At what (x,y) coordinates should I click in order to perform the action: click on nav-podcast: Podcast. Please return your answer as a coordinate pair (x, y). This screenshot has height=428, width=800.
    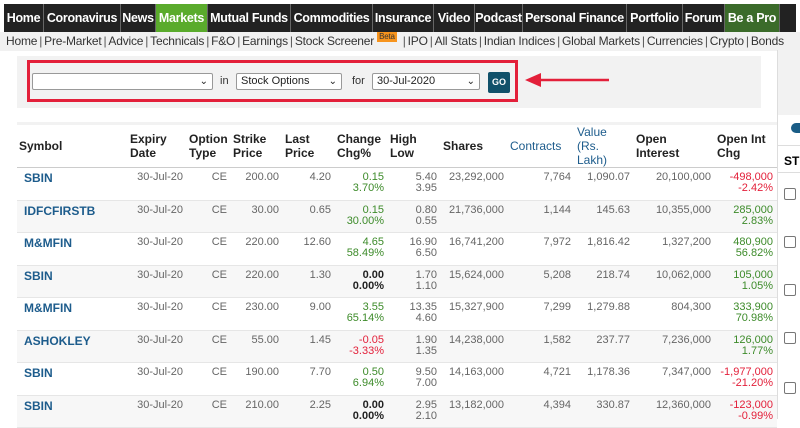
    Looking at the image, I should click on (499, 18).